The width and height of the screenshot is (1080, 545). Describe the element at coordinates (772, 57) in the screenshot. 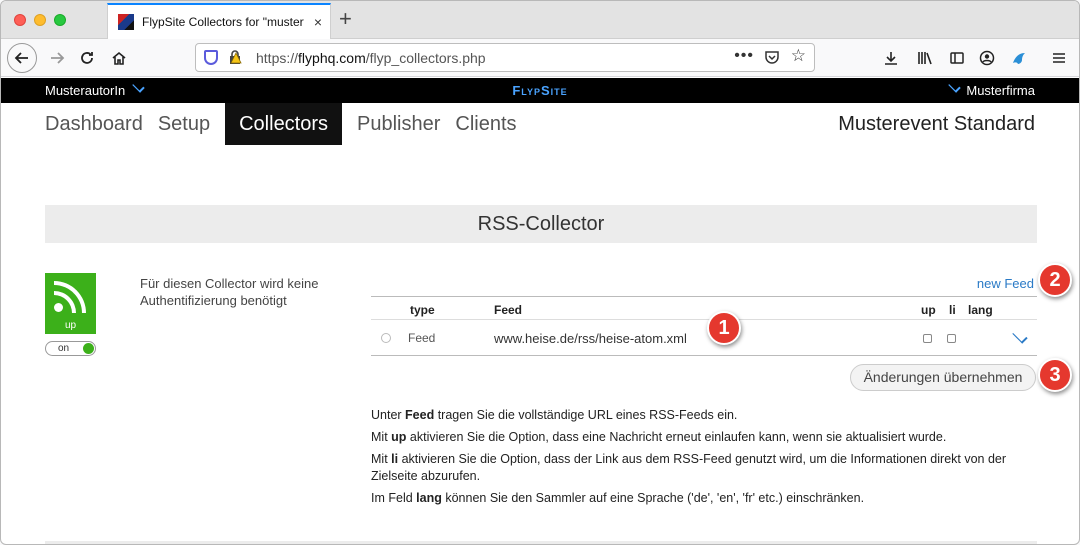

I see `pocket-icon` at that location.